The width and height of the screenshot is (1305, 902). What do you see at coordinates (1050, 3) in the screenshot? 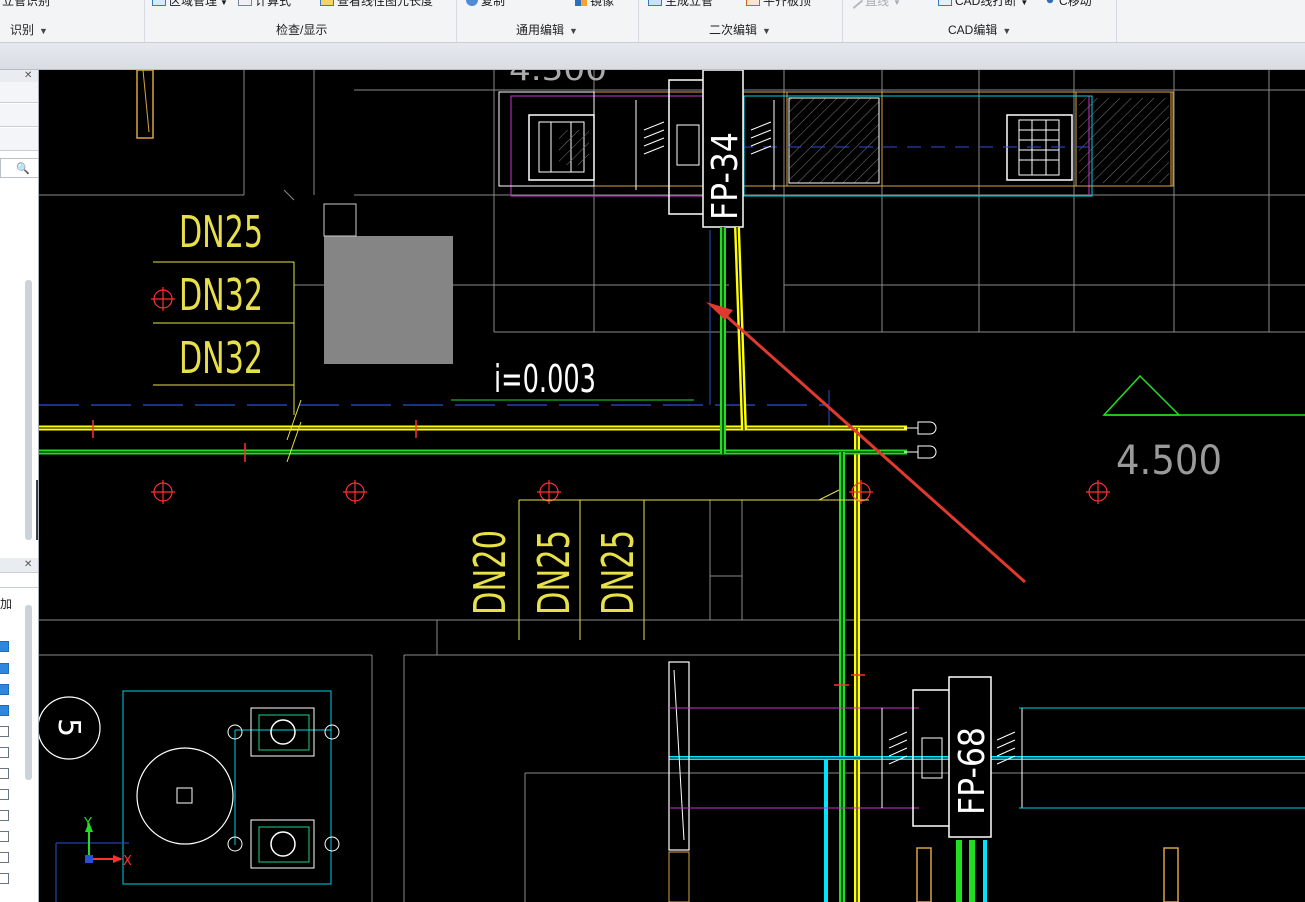
I see `move-icon` at bounding box center [1050, 3].